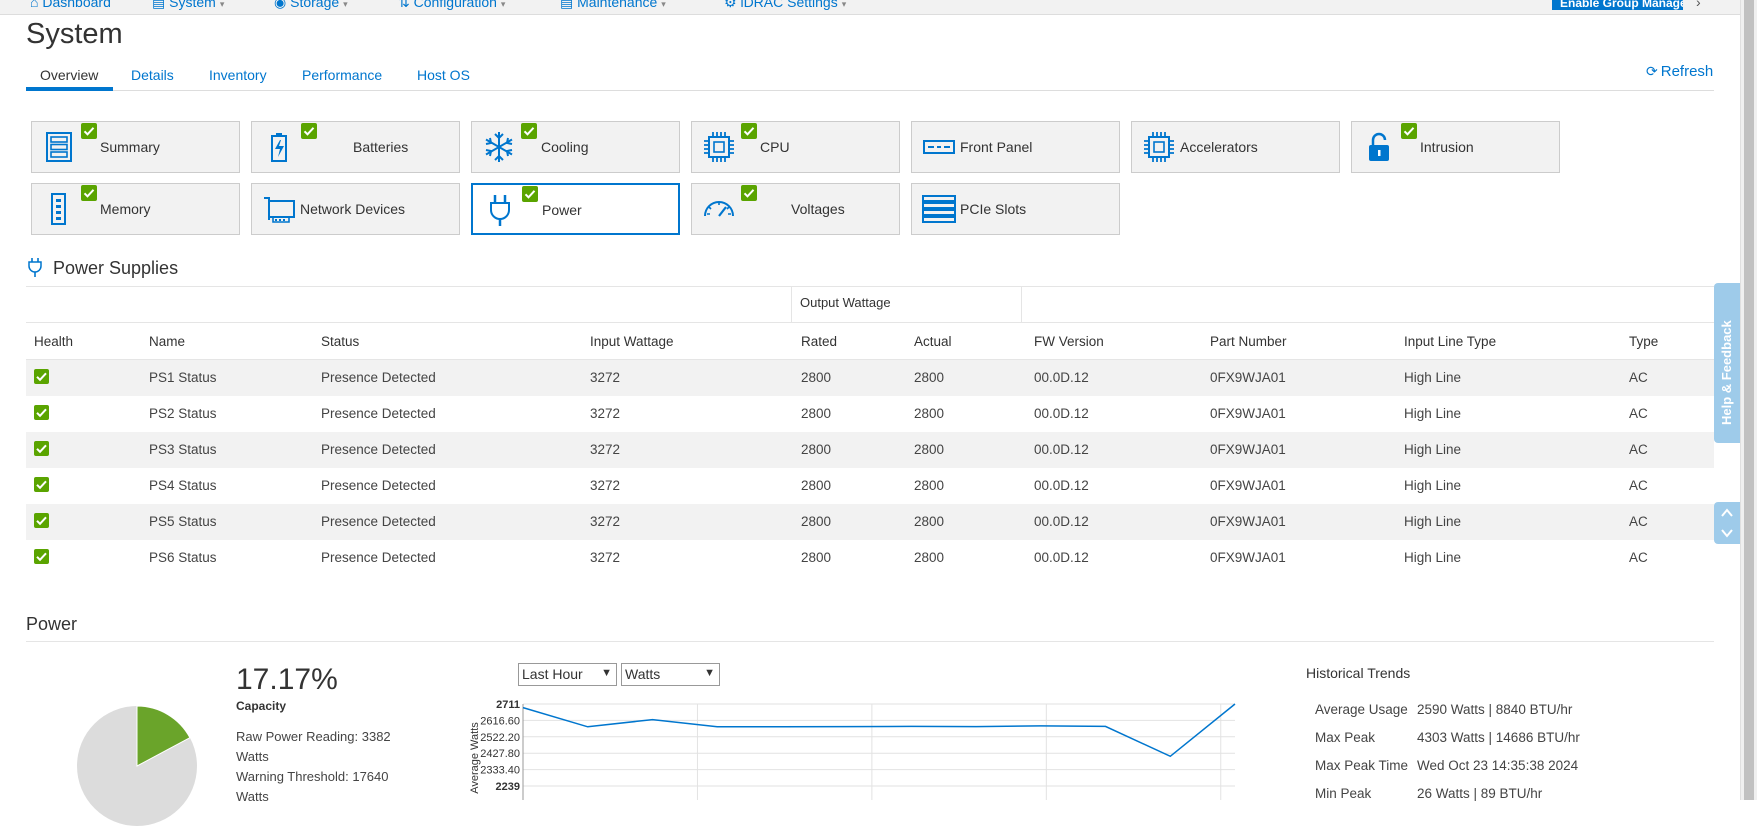 Image resolution: width=1757 pixels, height=827 pixels. What do you see at coordinates (670, 674) in the screenshot?
I see `unit-select: Watts ▼` at bounding box center [670, 674].